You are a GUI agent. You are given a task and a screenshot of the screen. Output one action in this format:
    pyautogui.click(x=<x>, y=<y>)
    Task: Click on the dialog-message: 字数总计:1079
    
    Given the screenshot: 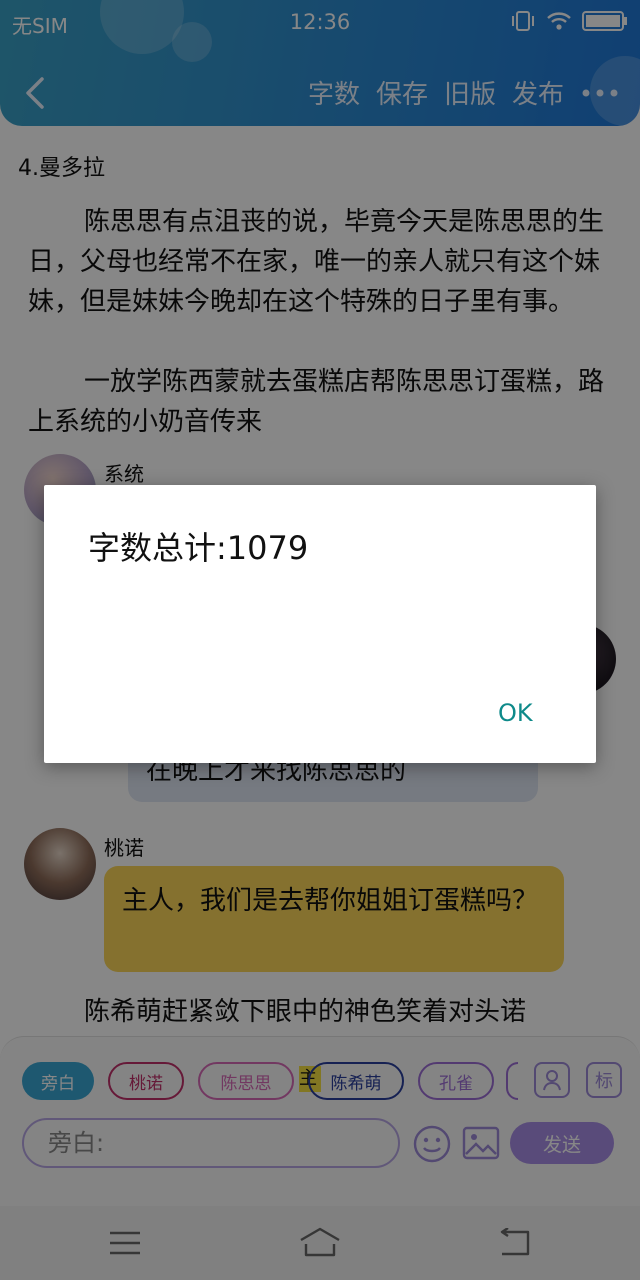 What is the action you would take?
    pyautogui.click(x=198, y=548)
    